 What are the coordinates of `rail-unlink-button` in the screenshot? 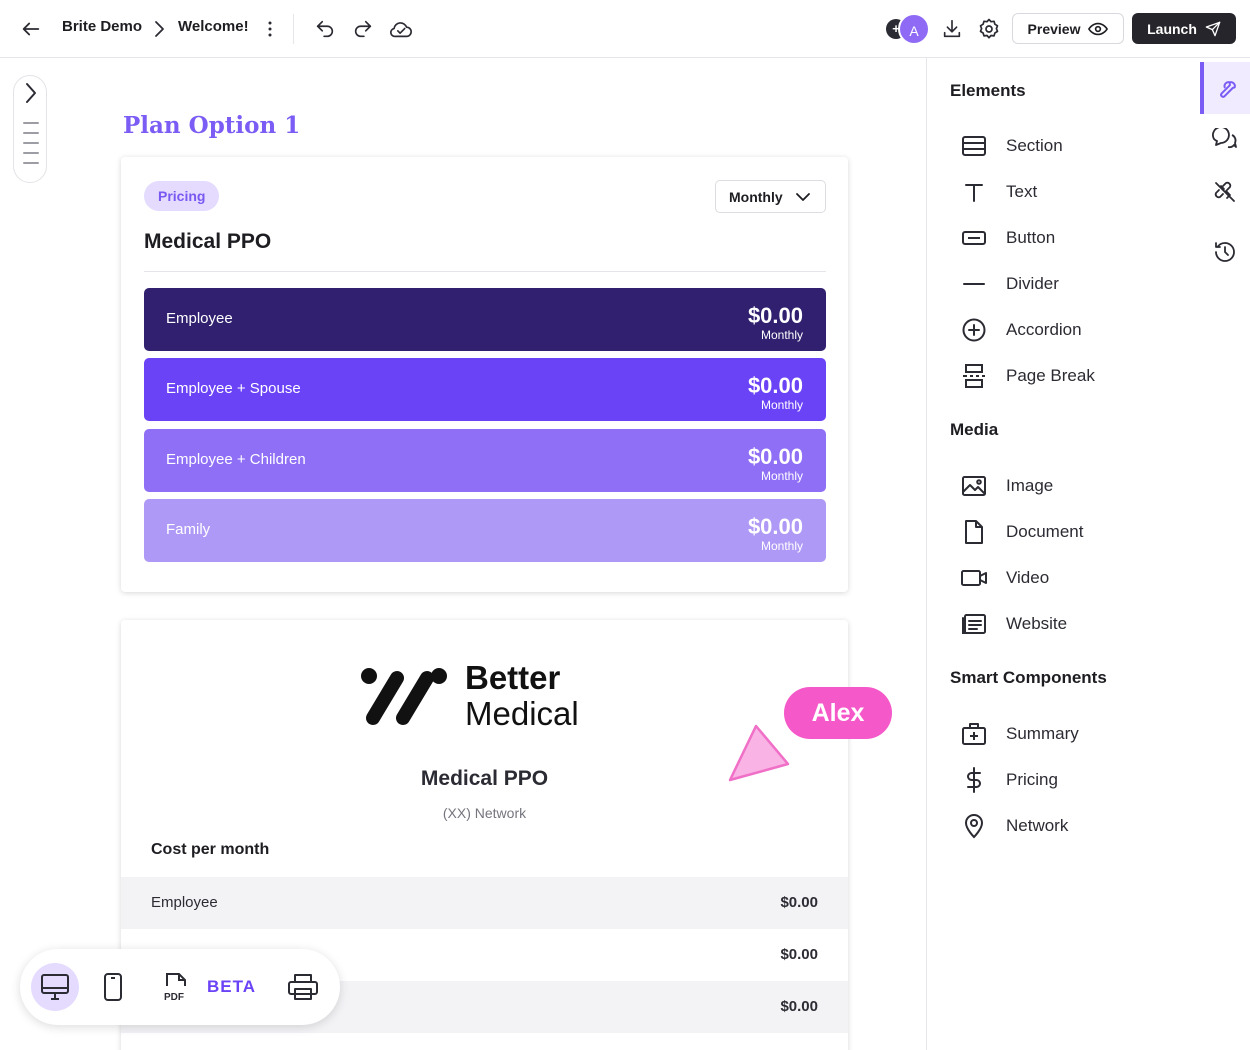 It's located at (1225, 192).